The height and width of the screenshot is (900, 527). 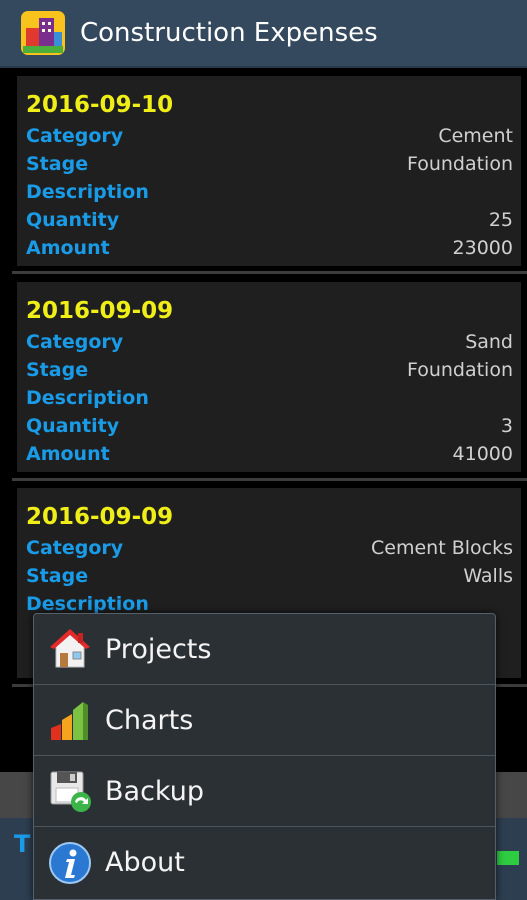 What do you see at coordinates (508, 858) in the screenshot?
I see `status-indicator` at bounding box center [508, 858].